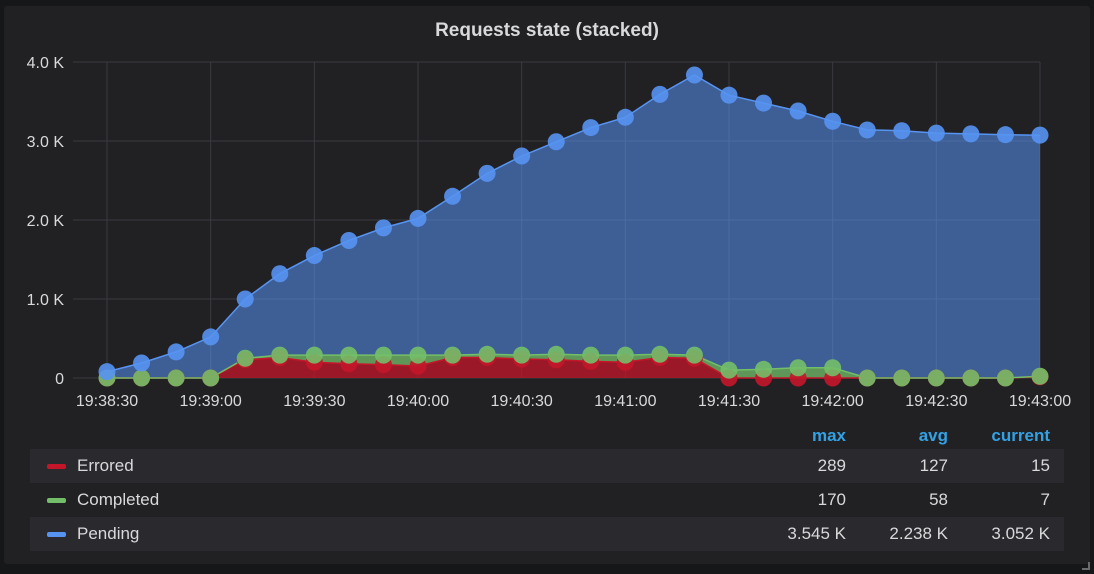 The width and height of the screenshot is (1094, 574). I want to click on legend-row-completed: Completed 170 58 7, so click(547, 500).